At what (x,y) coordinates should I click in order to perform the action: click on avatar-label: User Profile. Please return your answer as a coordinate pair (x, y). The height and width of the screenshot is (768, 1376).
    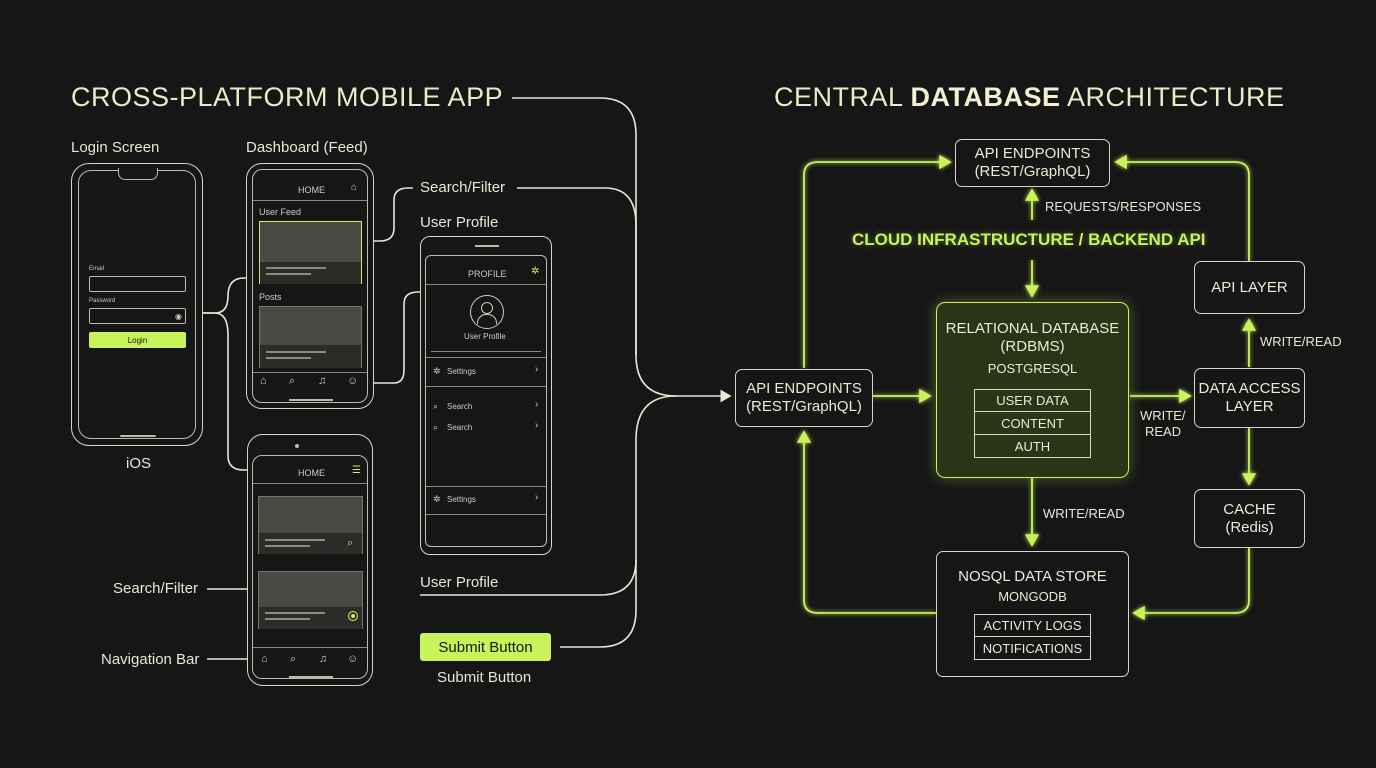
    Looking at the image, I should click on (485, 336).